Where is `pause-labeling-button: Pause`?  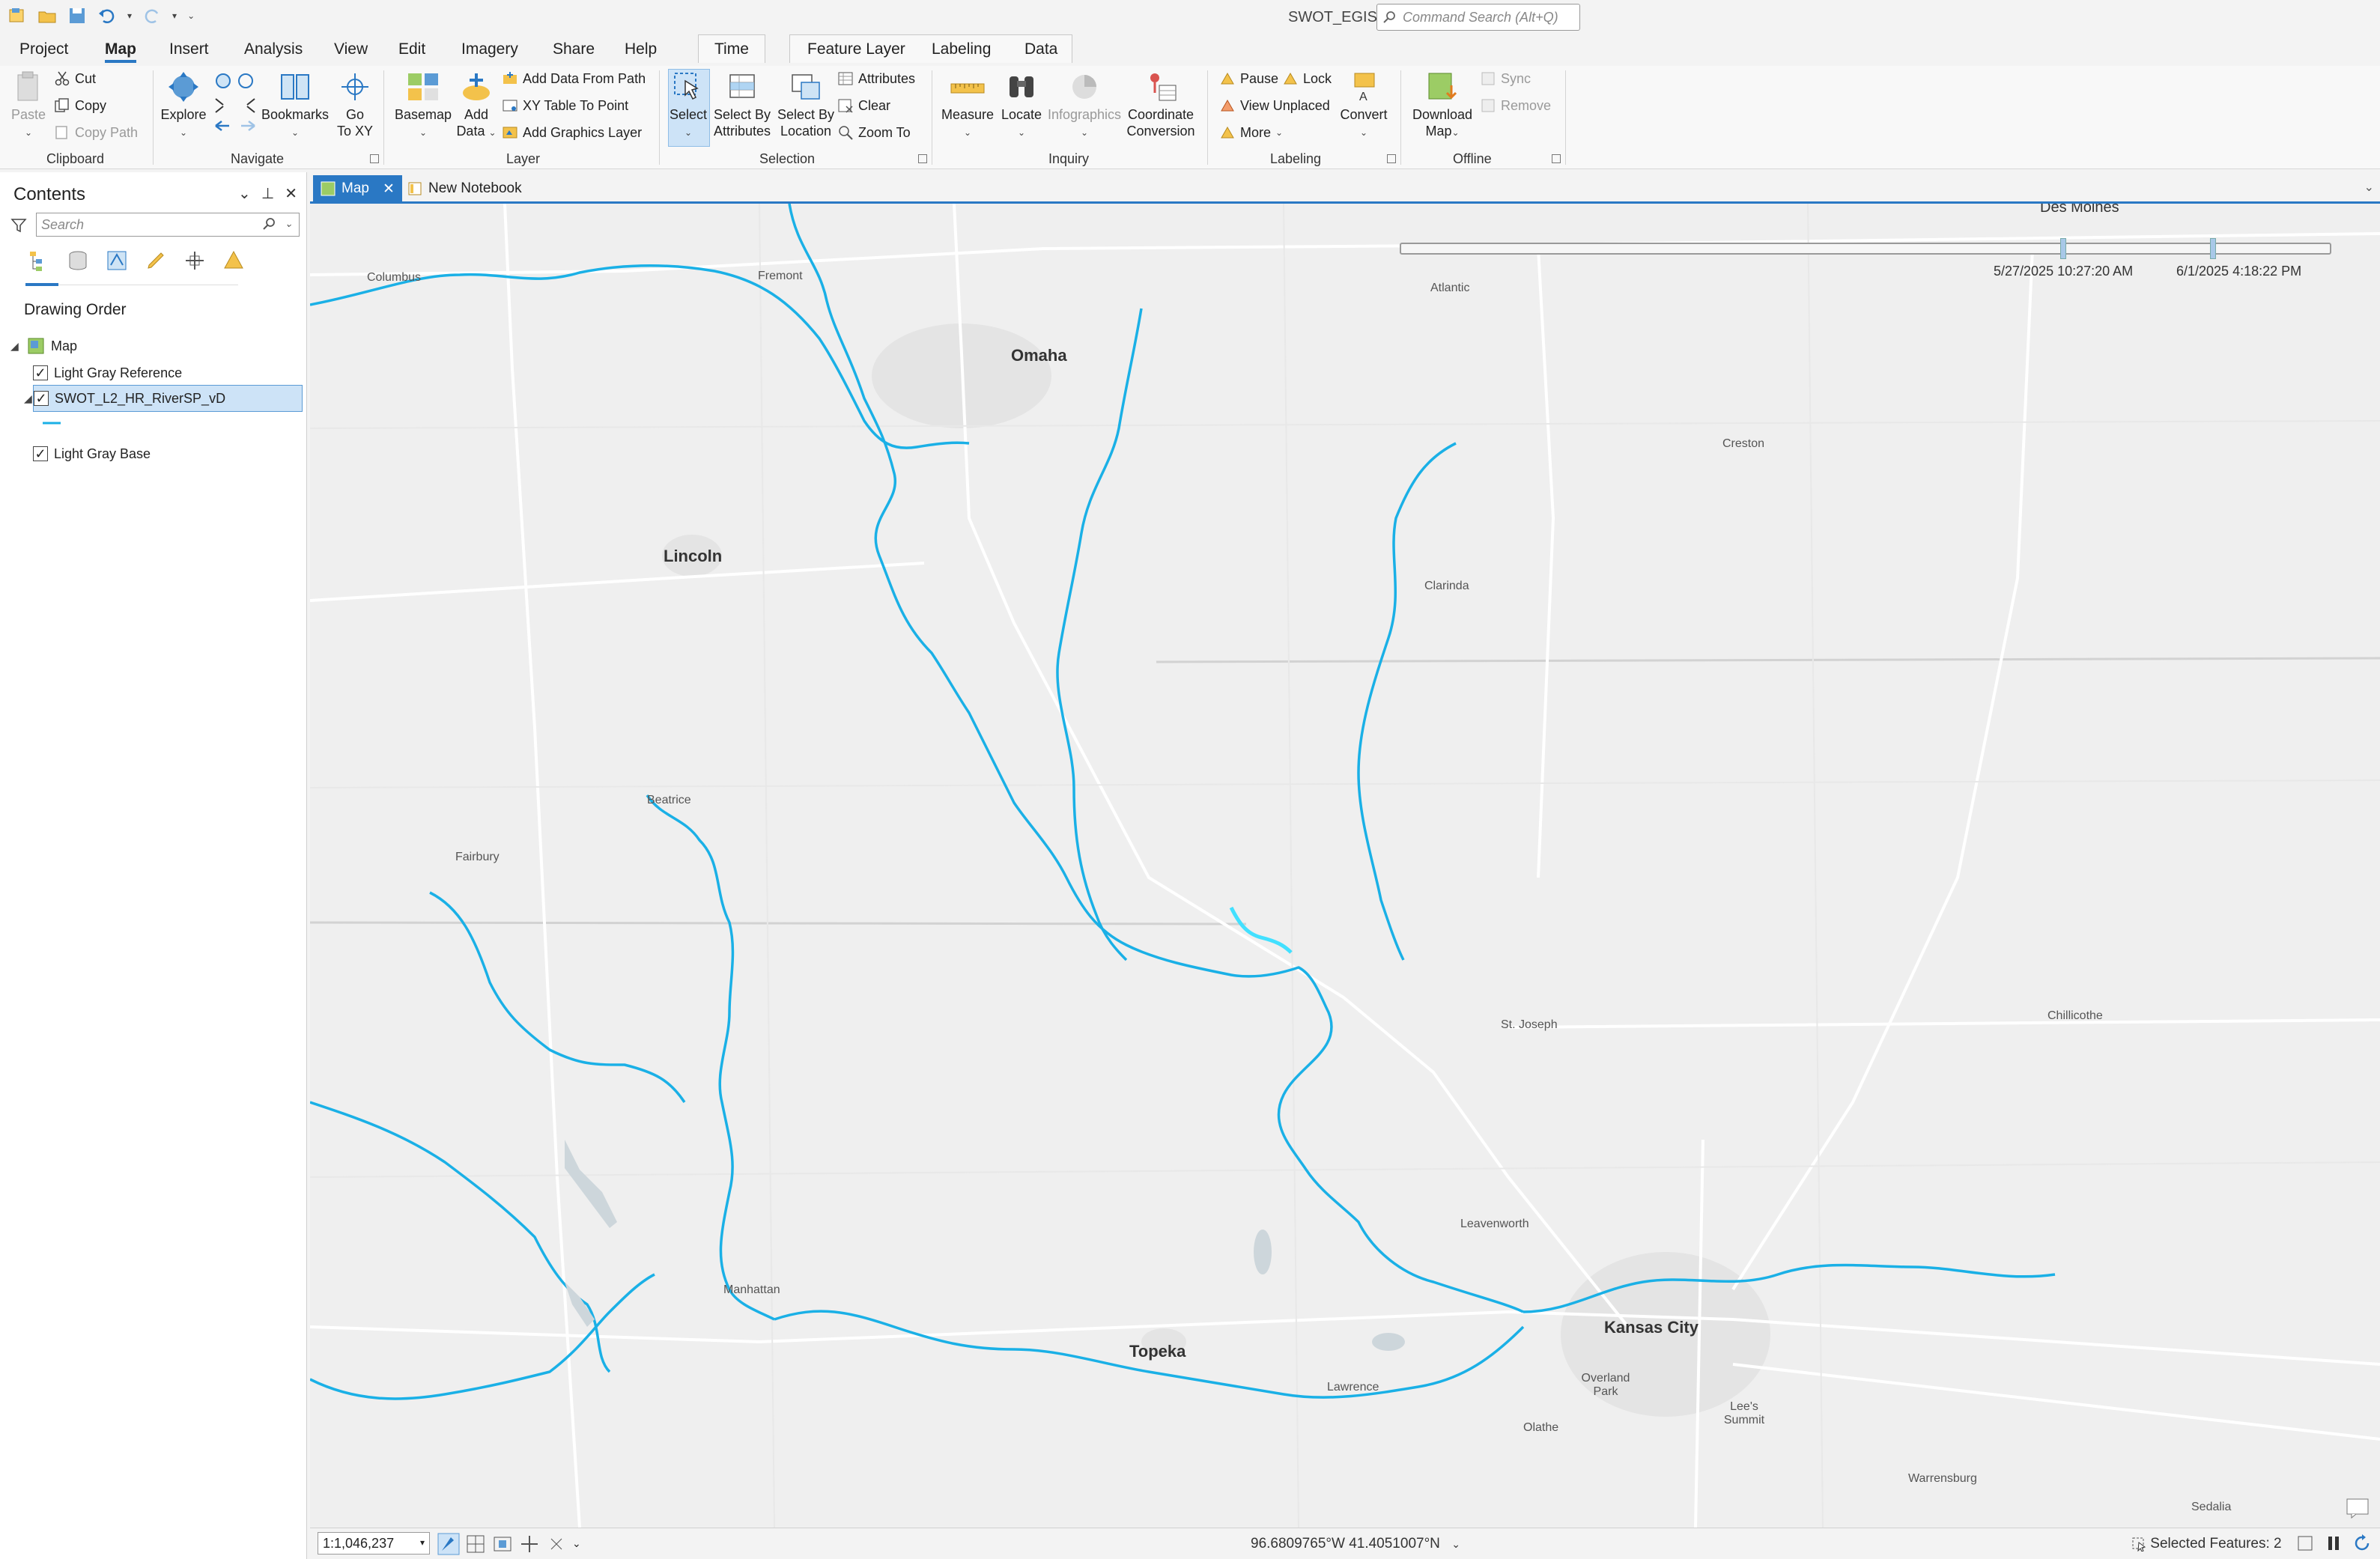 pause-labeling-button: Pause is located at coordinates (1248, 78).